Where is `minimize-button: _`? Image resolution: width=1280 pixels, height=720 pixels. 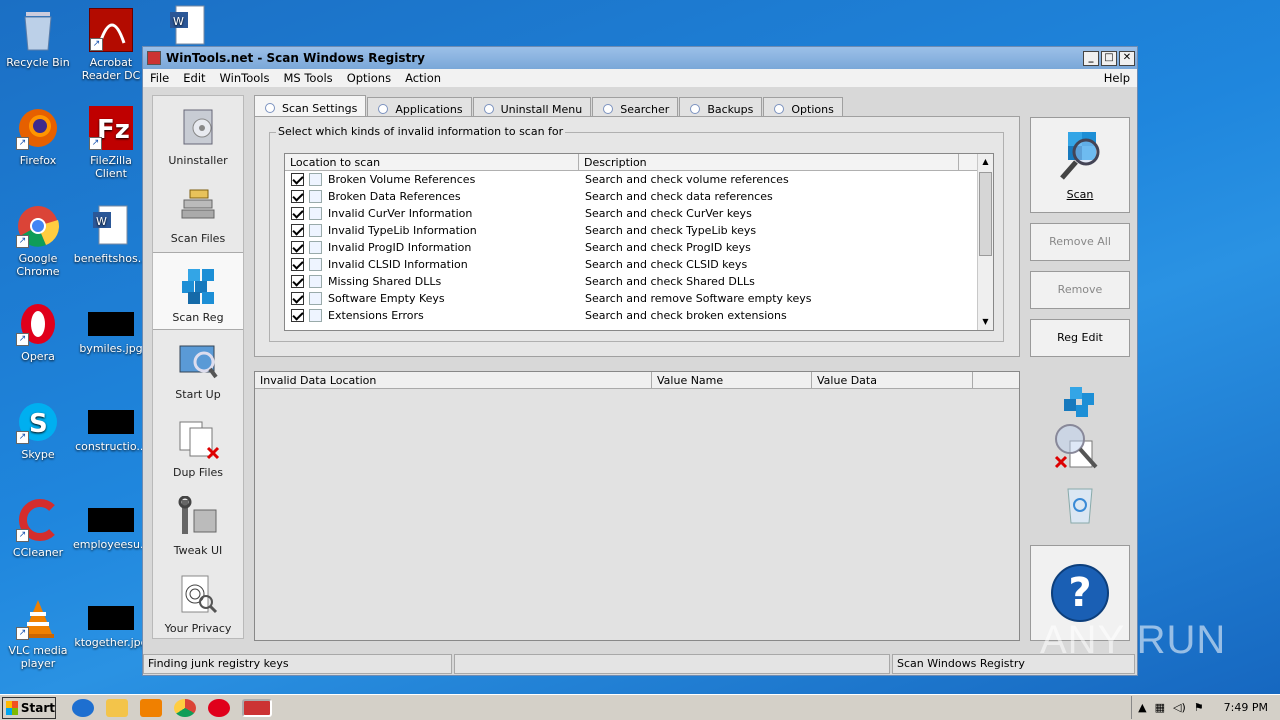
minimize-button: _ is located at coordinates (1091, 58).